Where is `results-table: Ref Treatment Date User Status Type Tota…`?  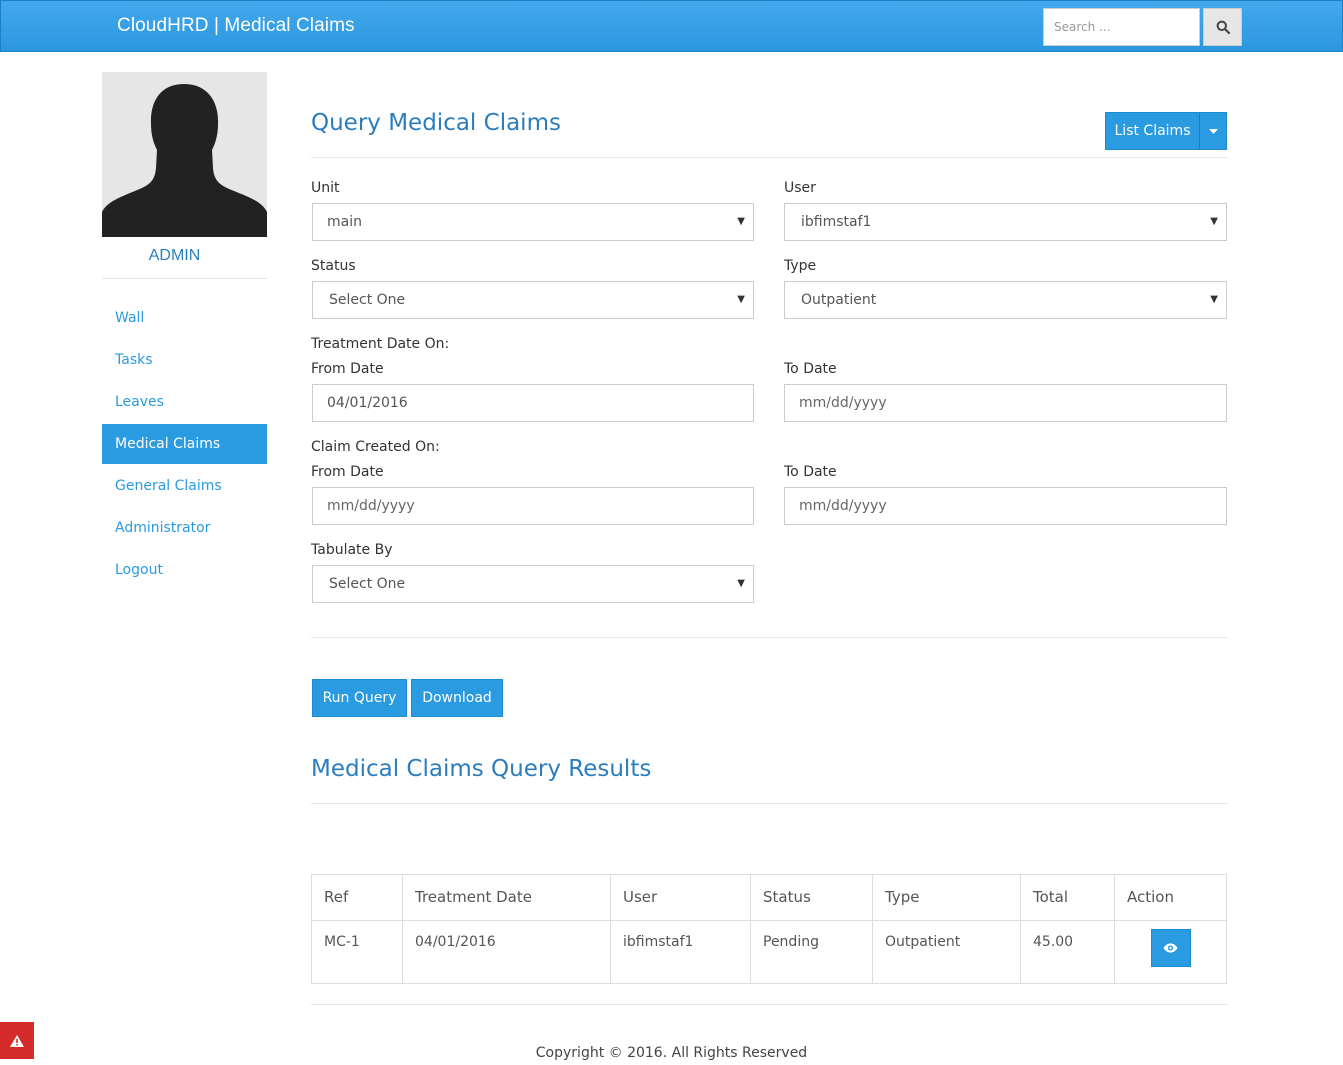
results-table: Ref Treatment Date User Status Type Tota… is located at coordinates (769, 929).